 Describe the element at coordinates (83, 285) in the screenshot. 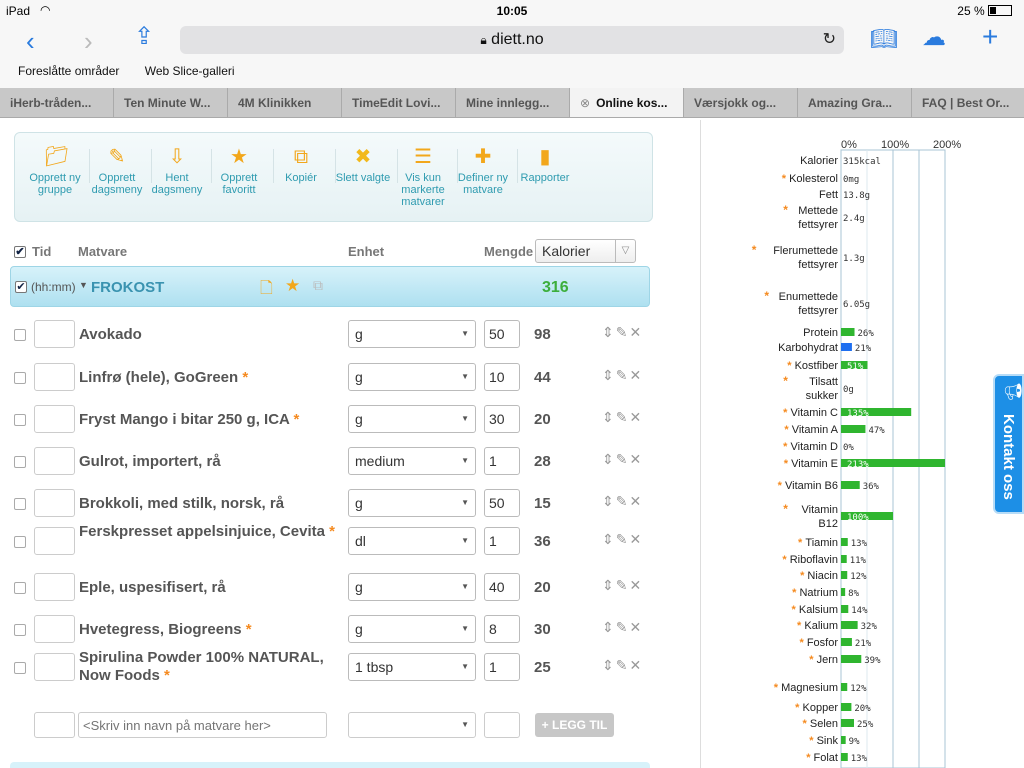

I see `caret-down-icon: ▼` at that location.